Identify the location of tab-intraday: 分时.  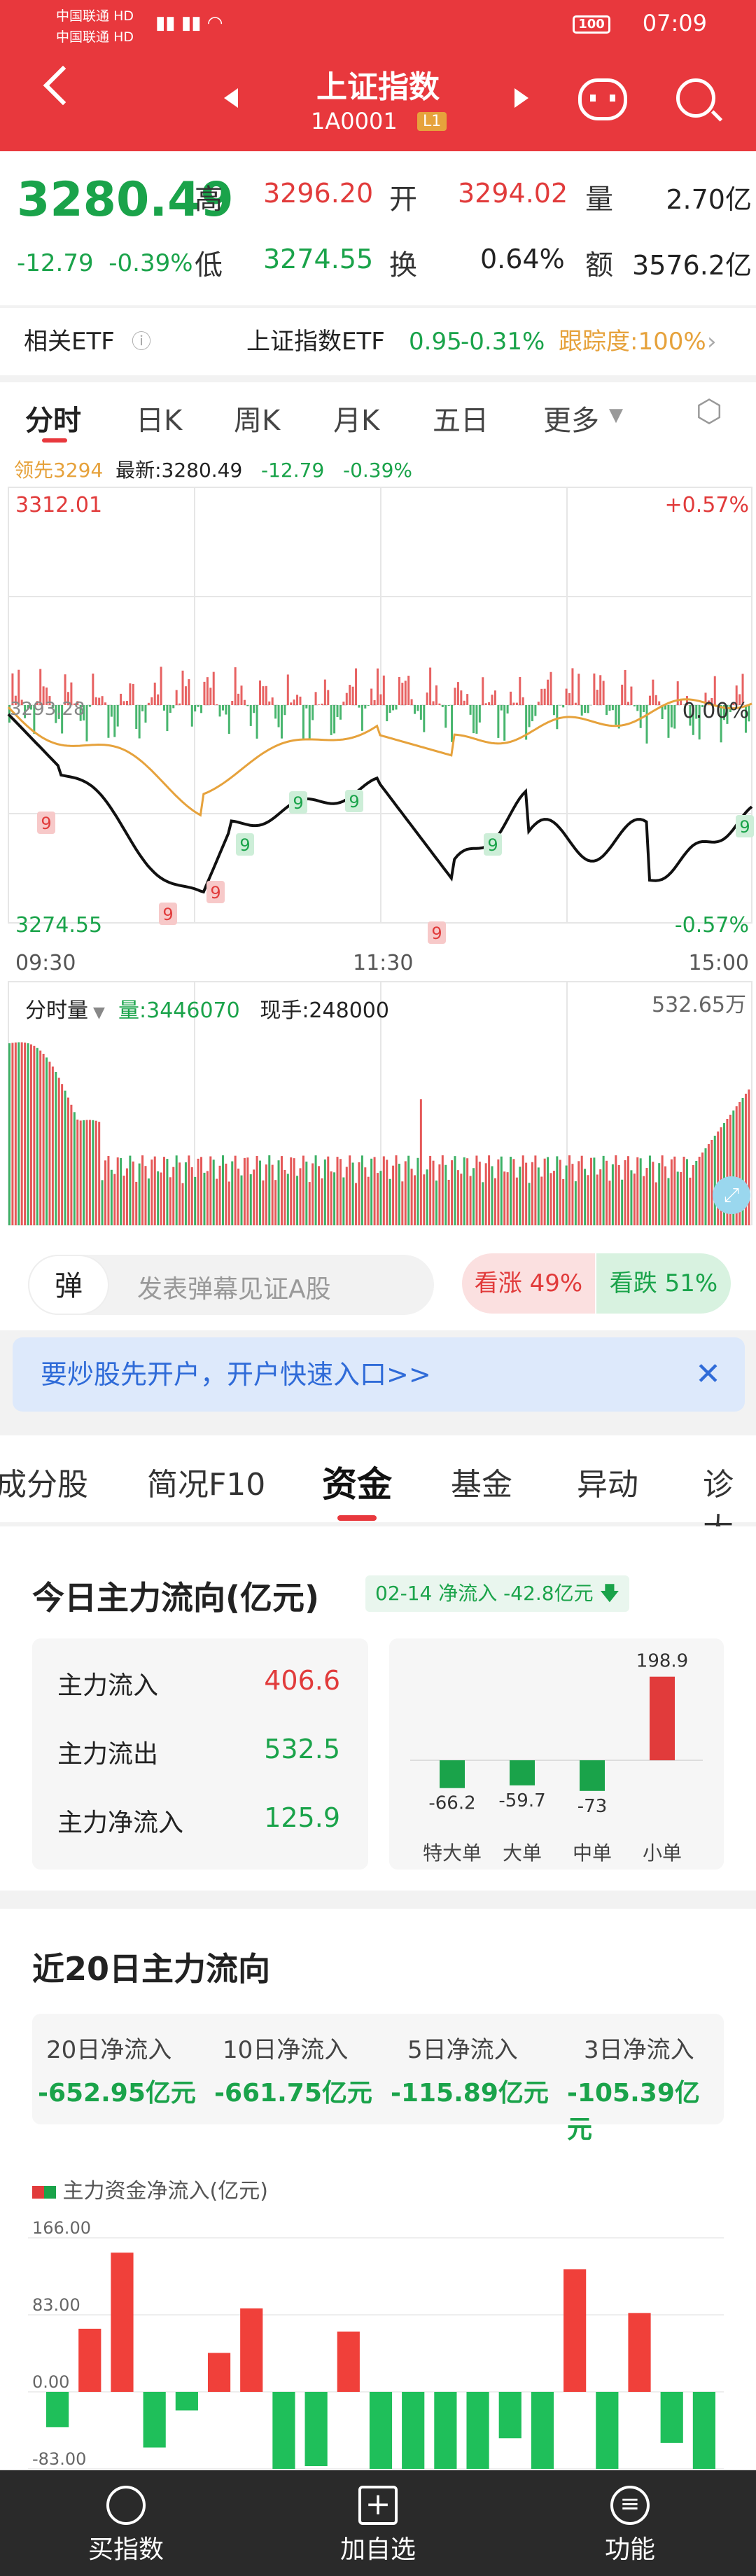
(53, 418).